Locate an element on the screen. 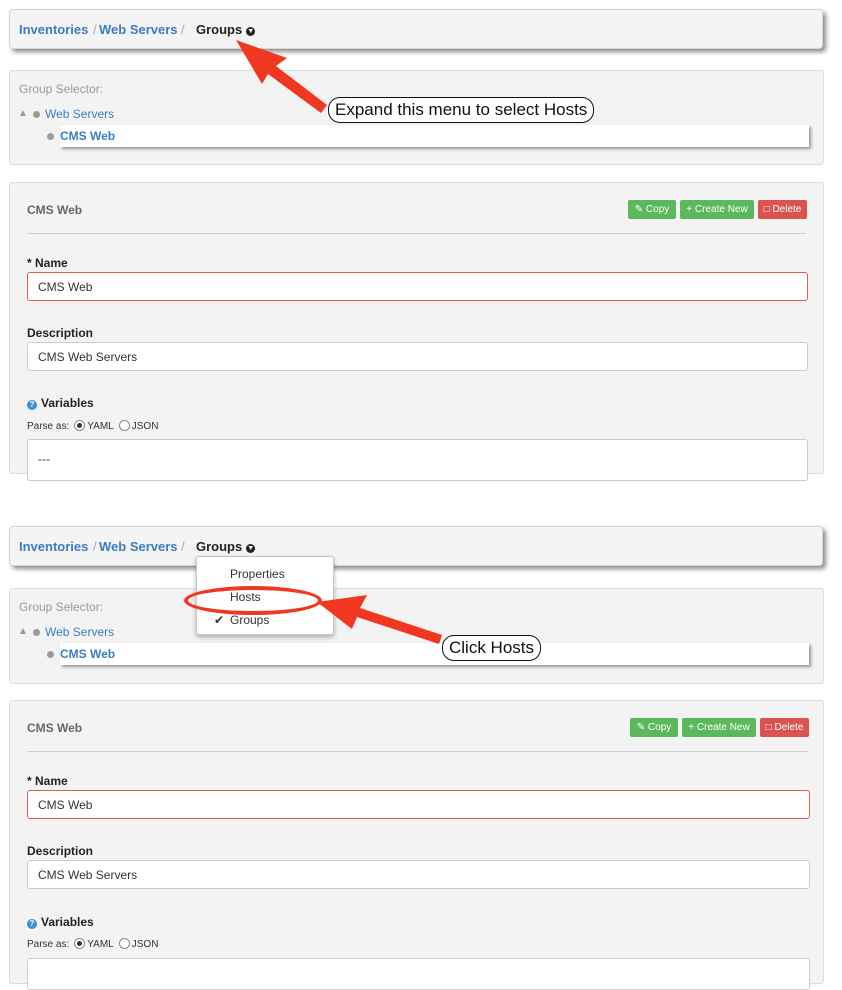 Image resolution: width=842 pixels, height=990 pixels. menu-item-properties: Properties is located at coordinates (257, 574).